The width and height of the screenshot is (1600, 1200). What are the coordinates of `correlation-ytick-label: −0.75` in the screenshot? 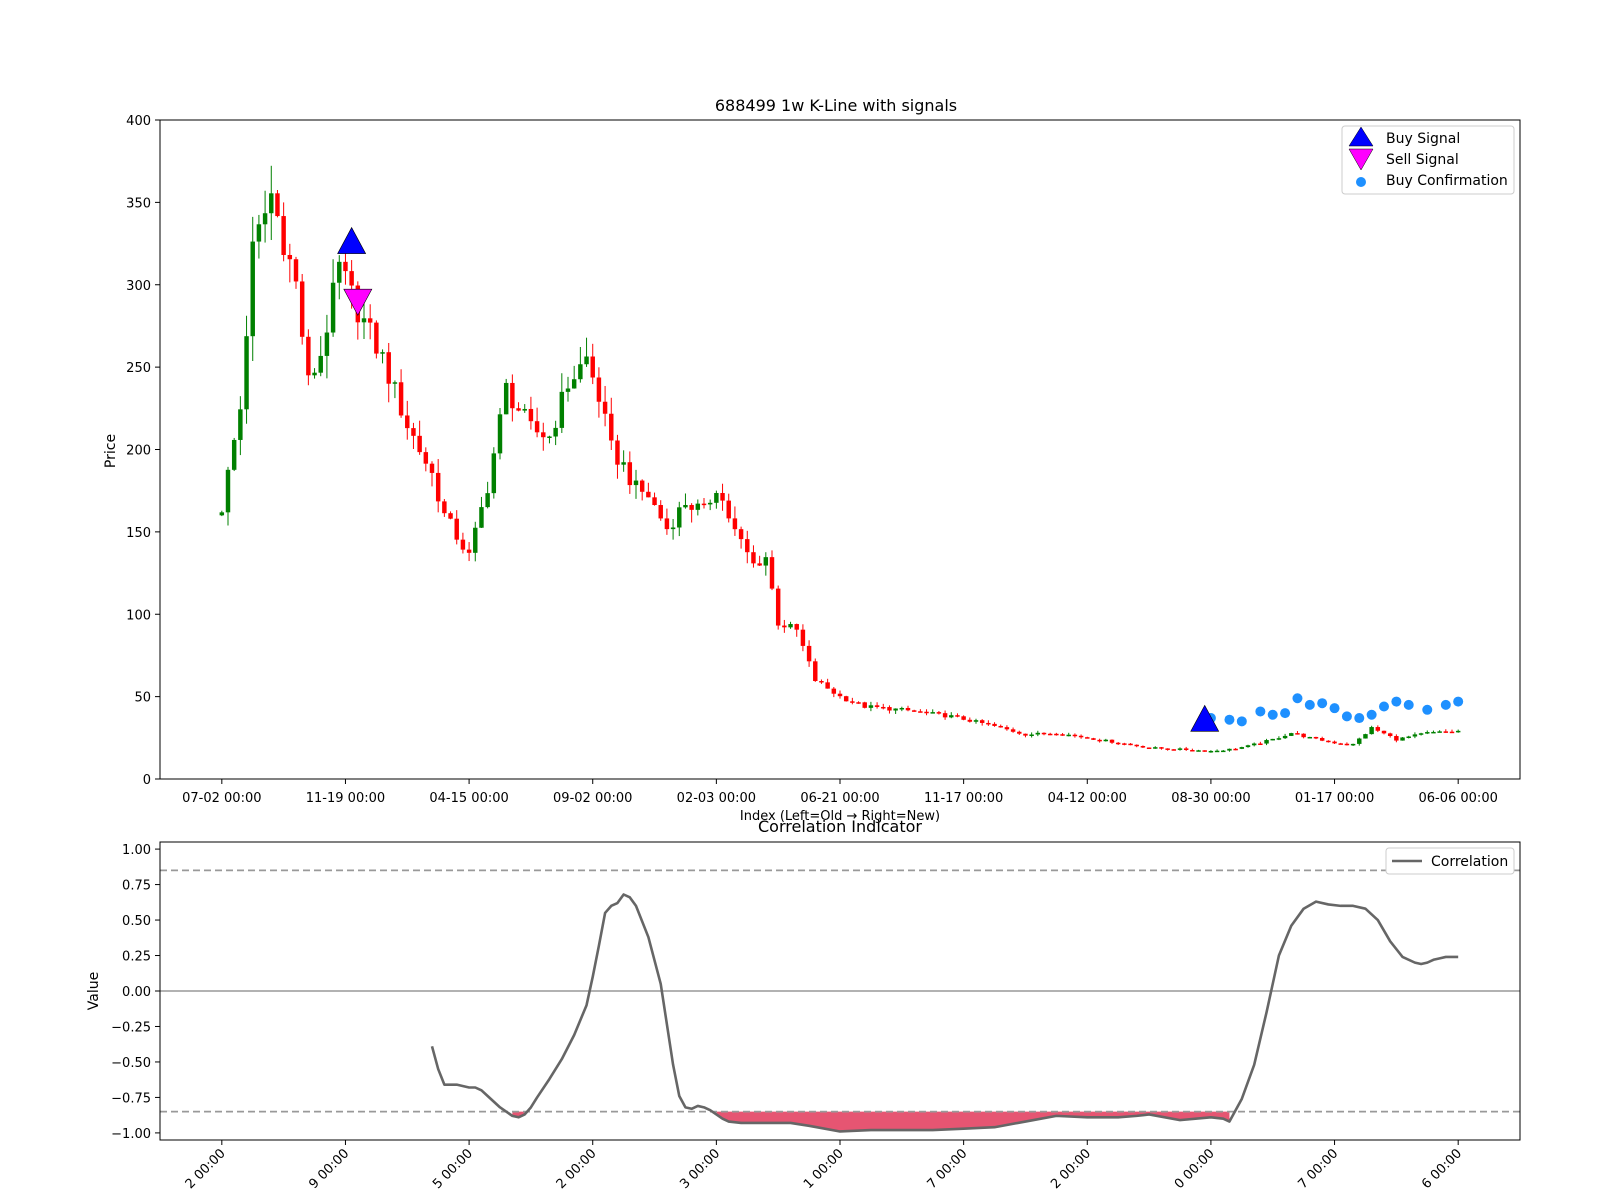 It's located at (131, 1098).